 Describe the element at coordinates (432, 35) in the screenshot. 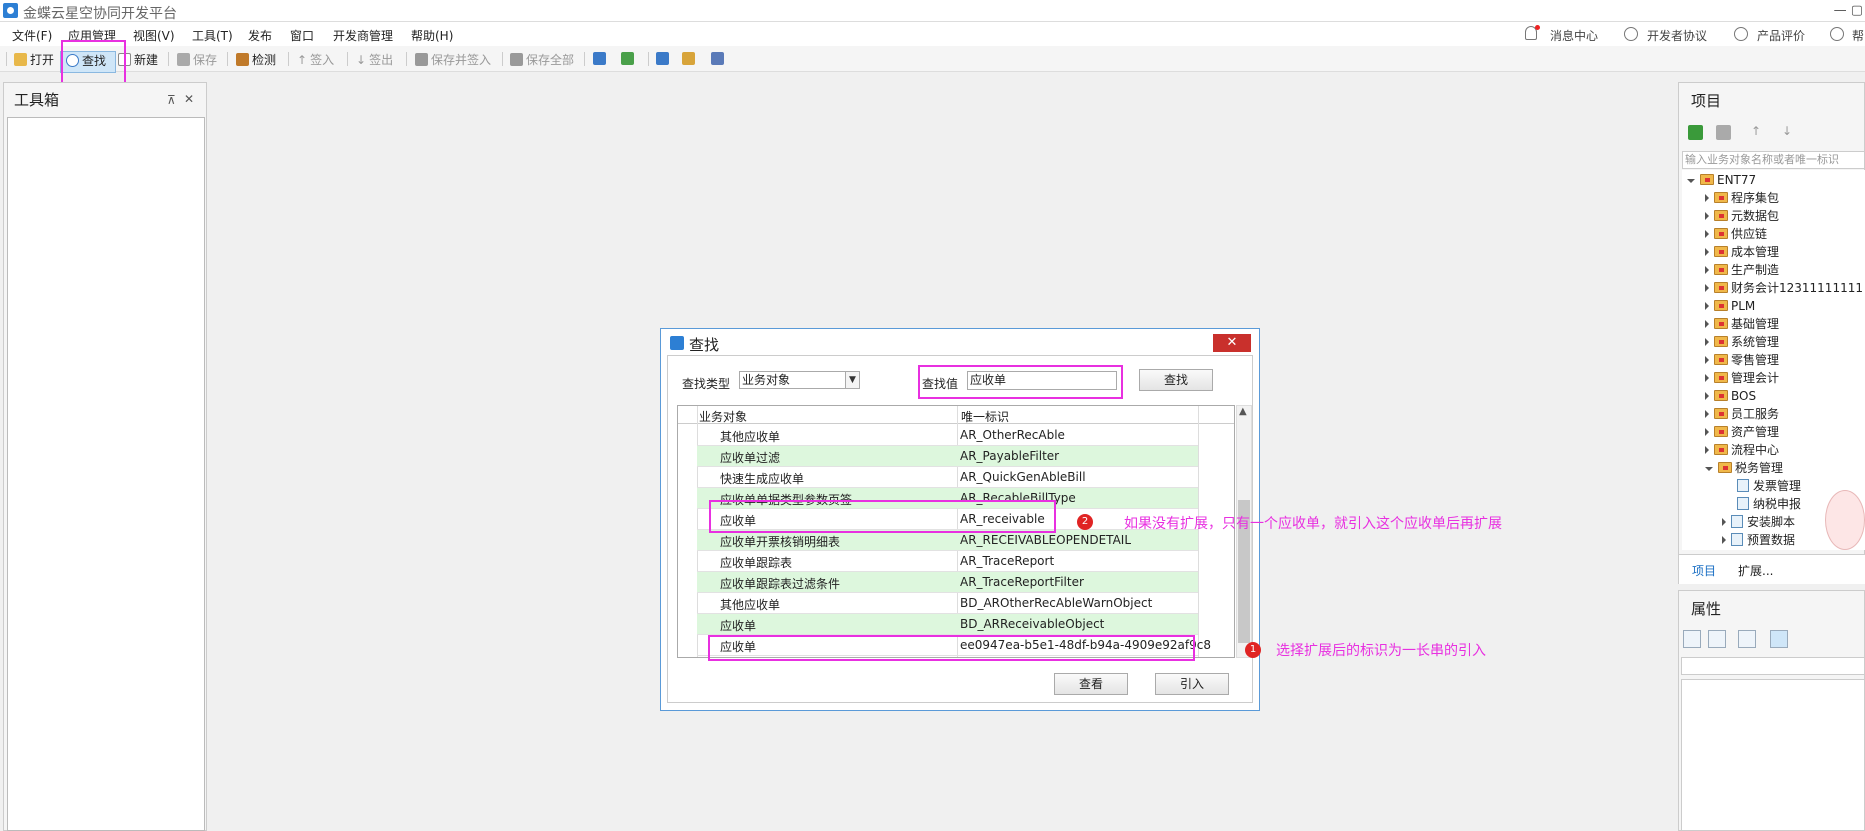

I see `menu-help: 帮助(H)` at that location.